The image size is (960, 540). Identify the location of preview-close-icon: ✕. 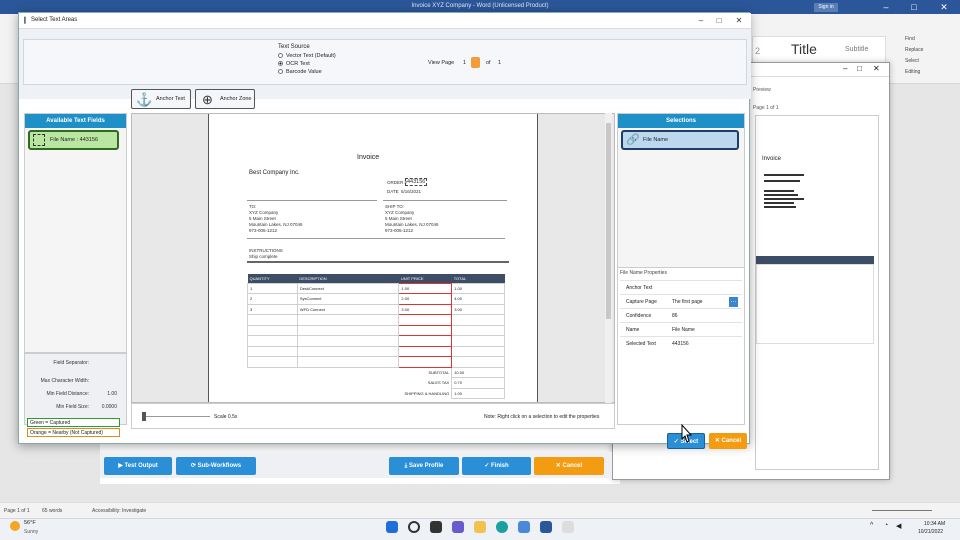
(876, 68).